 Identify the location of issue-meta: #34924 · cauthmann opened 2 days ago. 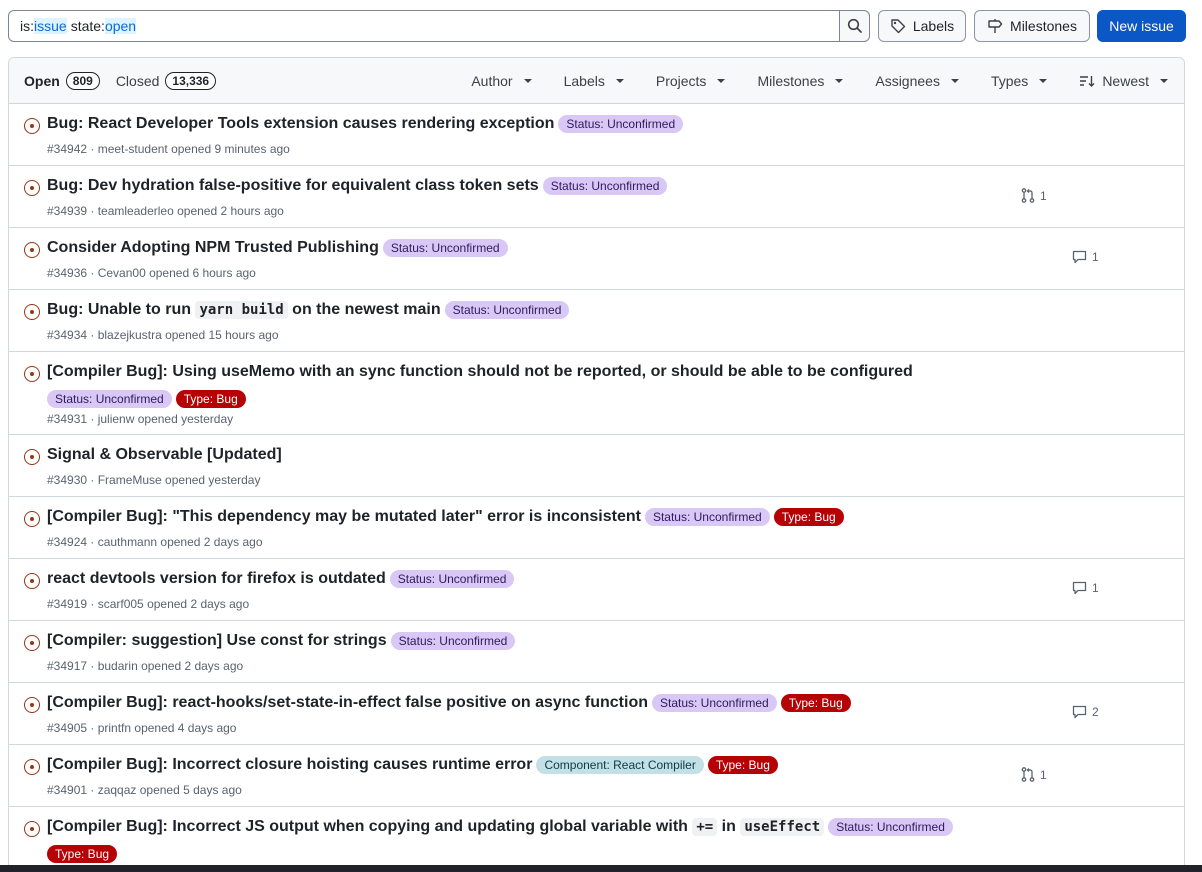
(155, 542).